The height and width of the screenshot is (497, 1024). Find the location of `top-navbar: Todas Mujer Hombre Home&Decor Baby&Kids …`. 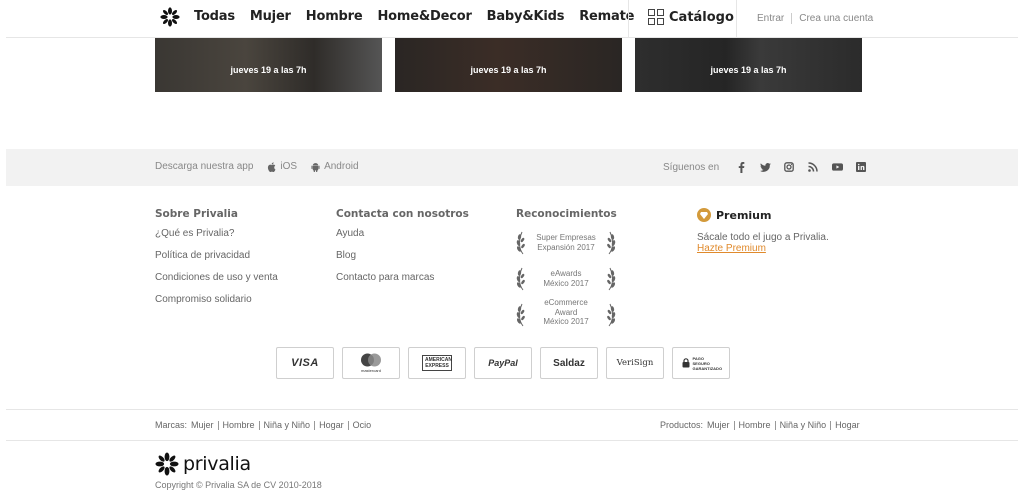

top-navbar: Todas Mujer Hombre Home&Decor Baby&Kids … is located at coordinates (512, 19).